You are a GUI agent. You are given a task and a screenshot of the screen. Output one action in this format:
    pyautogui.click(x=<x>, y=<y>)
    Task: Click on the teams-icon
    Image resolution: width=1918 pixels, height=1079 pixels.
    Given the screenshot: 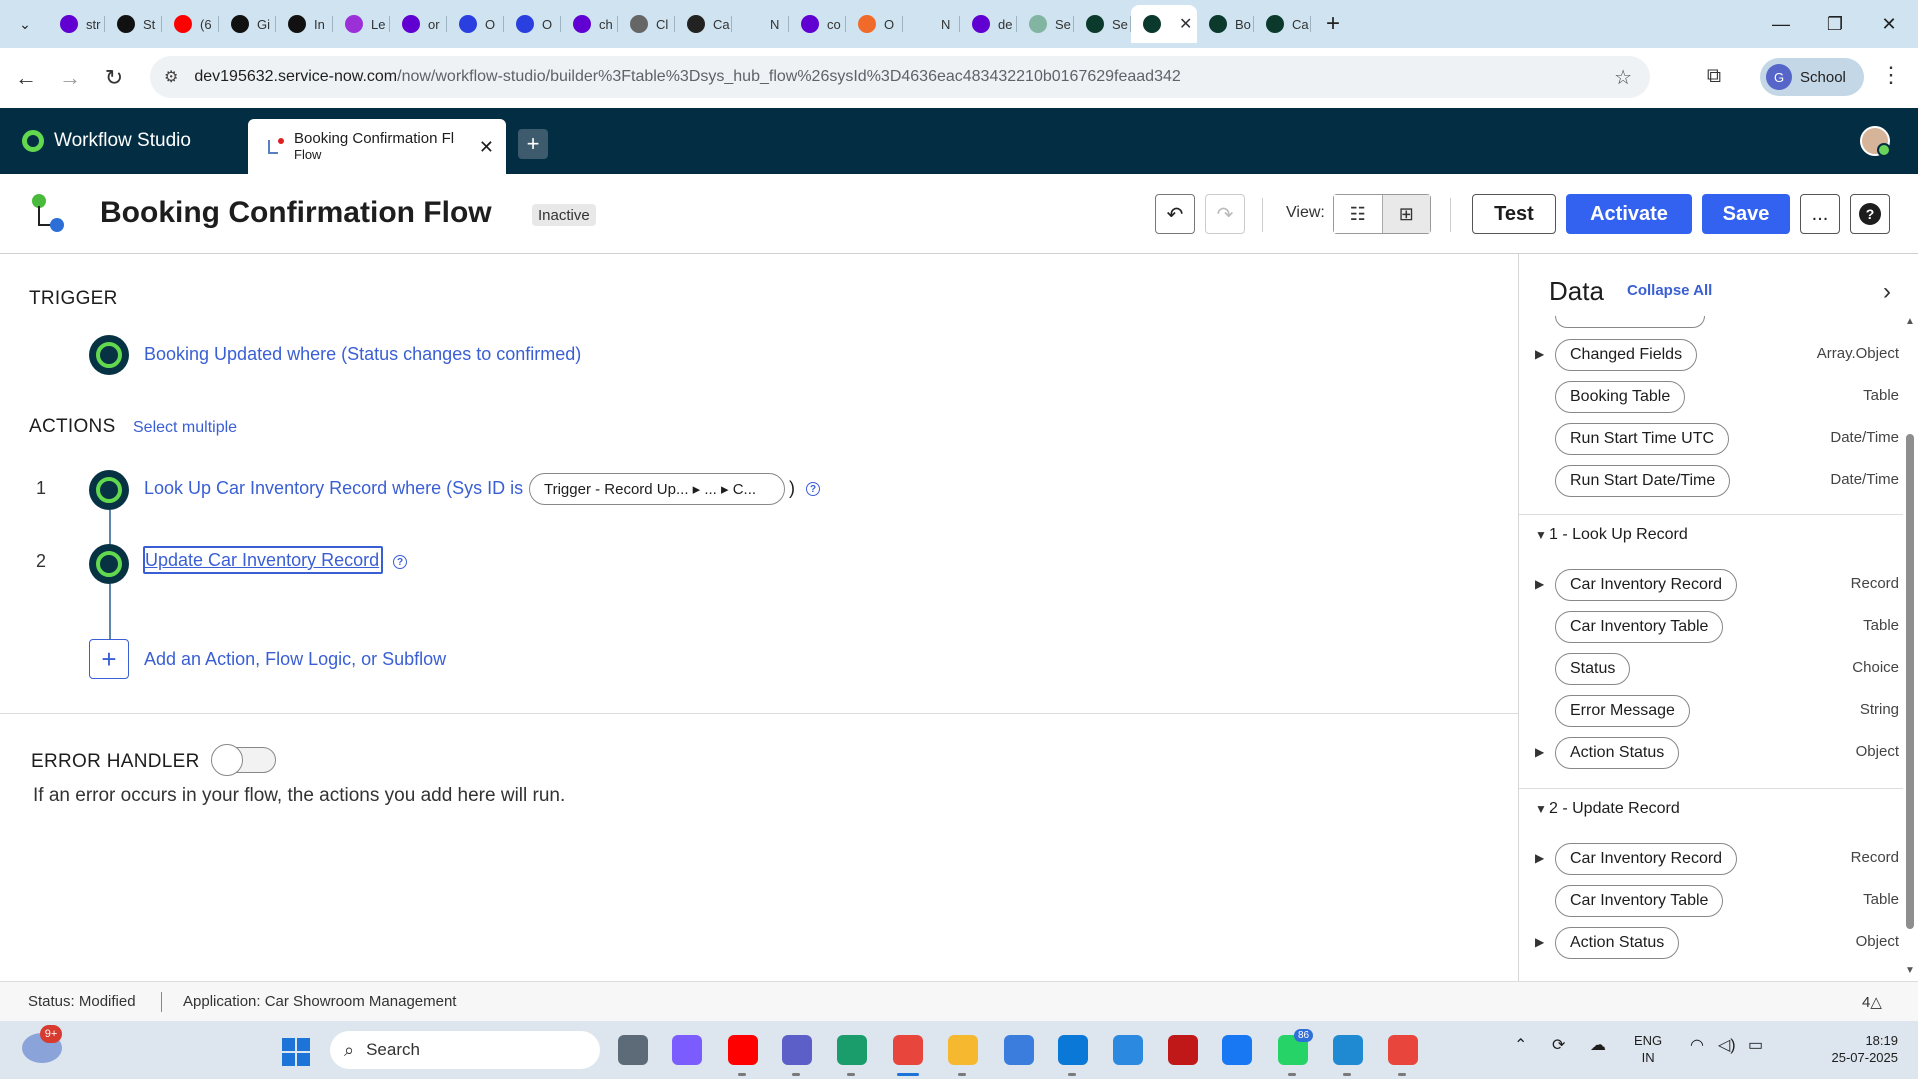 What is the action you would take?
    pyautogui.click(x=797, y=1055)
    